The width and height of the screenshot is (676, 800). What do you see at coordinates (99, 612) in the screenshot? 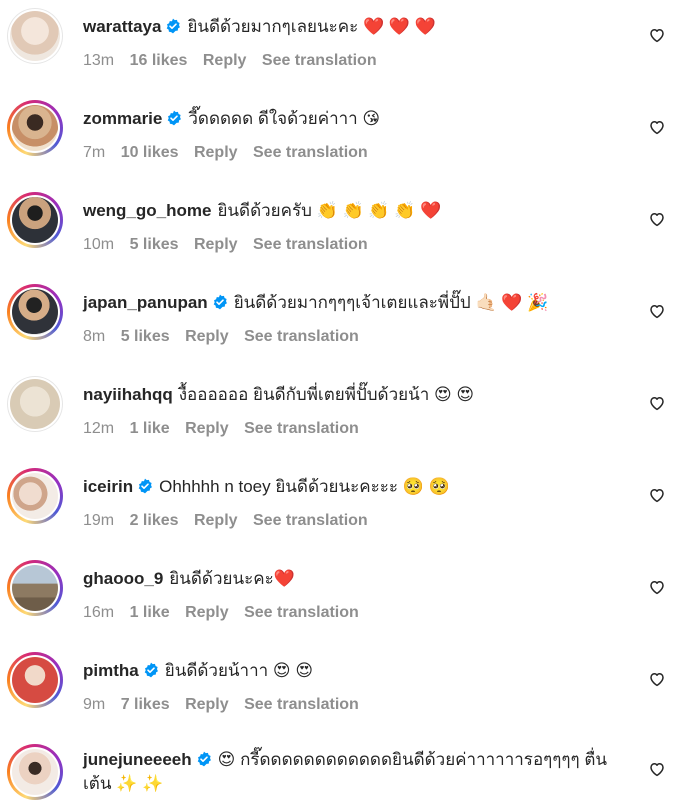
I see `comment-time: 16m` at bounding box center [99, 612].